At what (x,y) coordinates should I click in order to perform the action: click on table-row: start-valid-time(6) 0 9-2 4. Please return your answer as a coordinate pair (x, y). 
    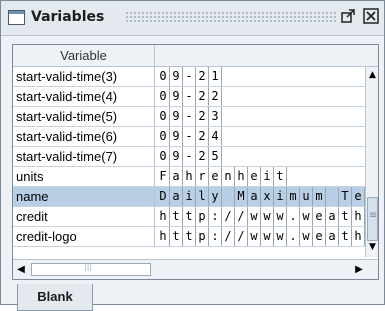
    Looking at the image, I should click on (189, 137).